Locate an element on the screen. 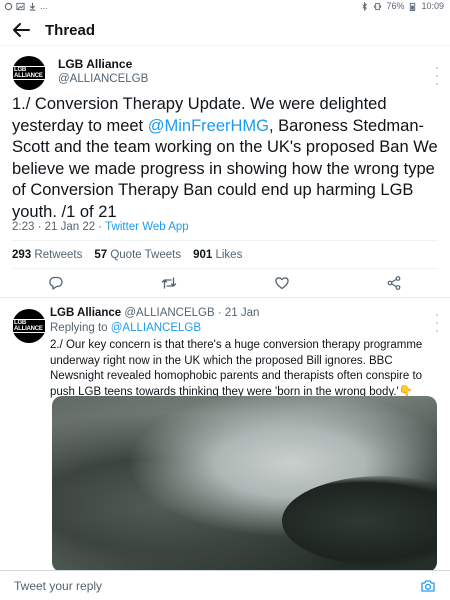 This screenshot has height=600, width=450. retweets-count: 293 is located at coordinates (22, 255).